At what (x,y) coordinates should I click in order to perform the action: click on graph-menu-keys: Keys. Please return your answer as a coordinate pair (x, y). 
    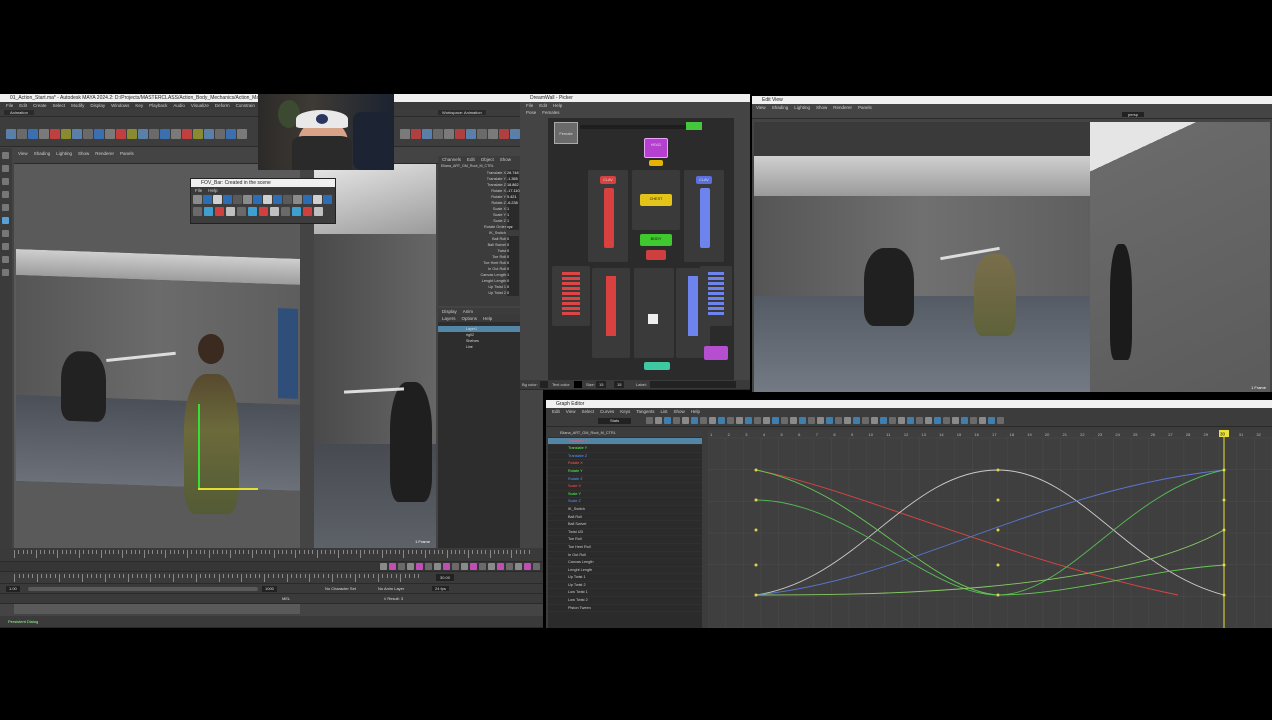
    Looking at the image, I should click on (625, 411).